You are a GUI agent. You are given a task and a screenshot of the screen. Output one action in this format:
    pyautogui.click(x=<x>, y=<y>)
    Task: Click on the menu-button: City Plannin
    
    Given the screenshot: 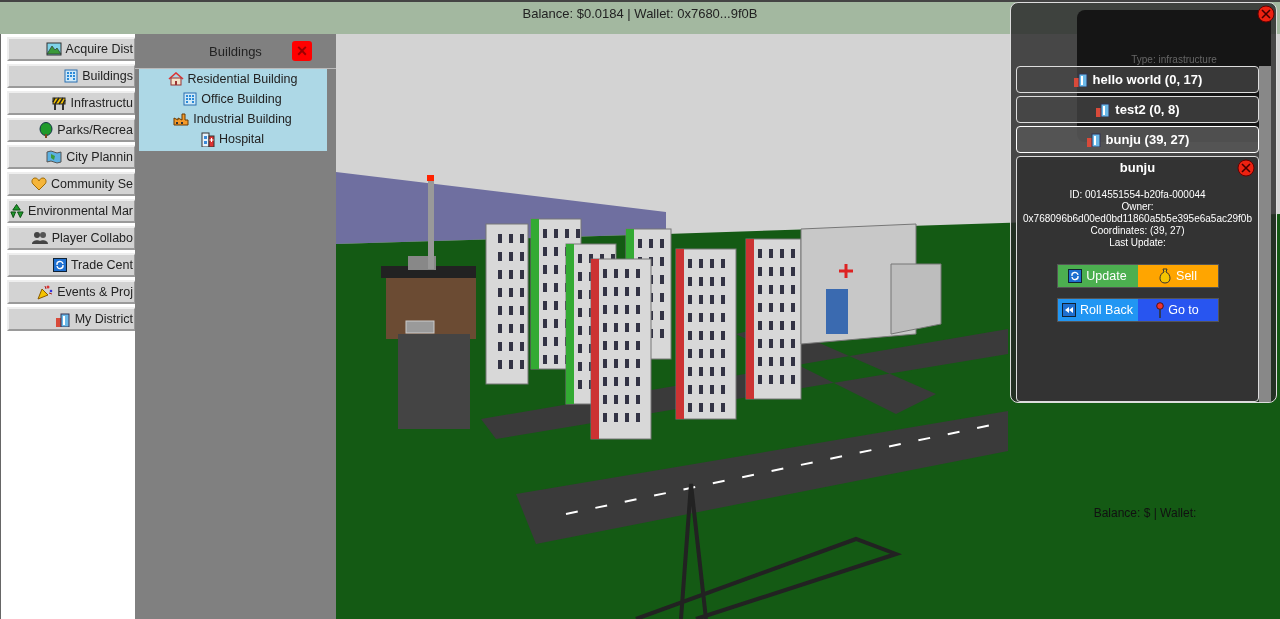 What is the action you would take?
    pyautogui.click(x=71, y=157)
    